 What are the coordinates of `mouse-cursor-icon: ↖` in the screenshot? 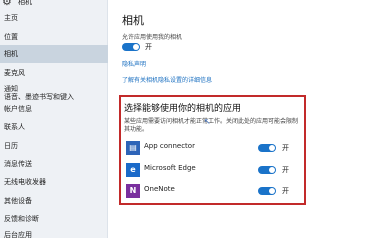 It's located at (207, 121).